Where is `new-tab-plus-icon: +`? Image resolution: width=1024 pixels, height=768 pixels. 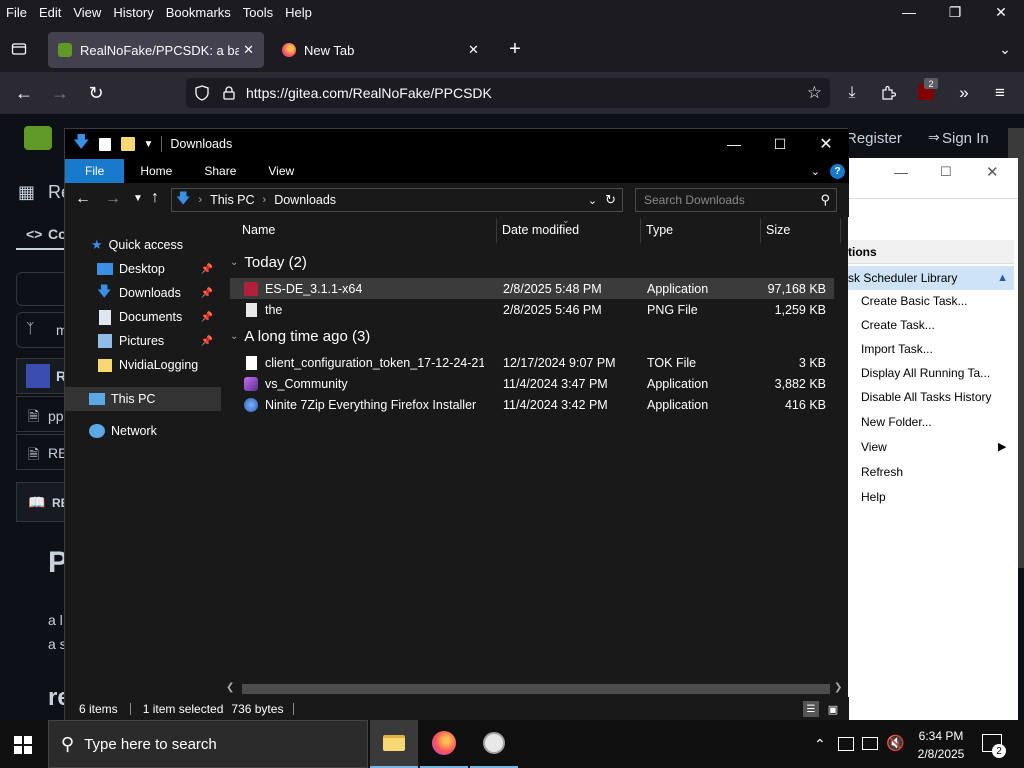 new-tab-plus-icon: + is located at coordinates (515, 49).